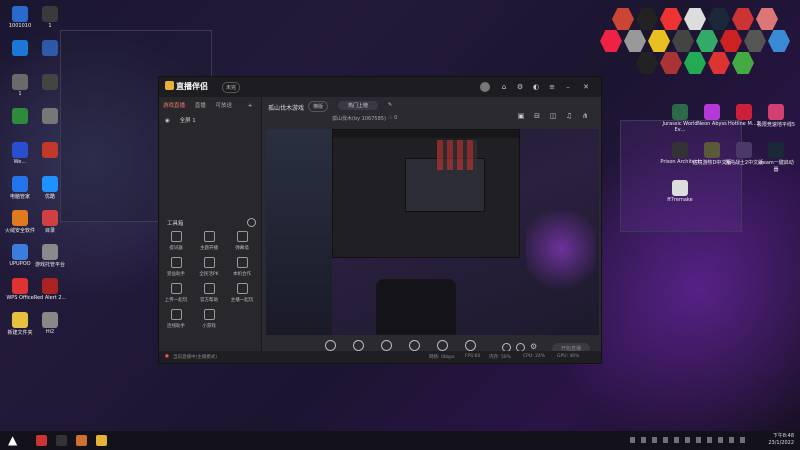 This screenshot has width=800, height=450. I want to click on add-scene-icon: +, so click(250, 106).